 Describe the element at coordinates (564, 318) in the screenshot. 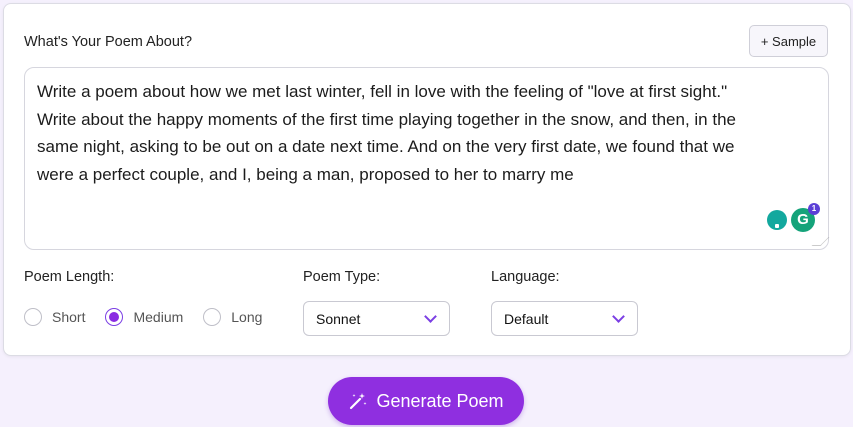

I see `language-select: Default` at that location.